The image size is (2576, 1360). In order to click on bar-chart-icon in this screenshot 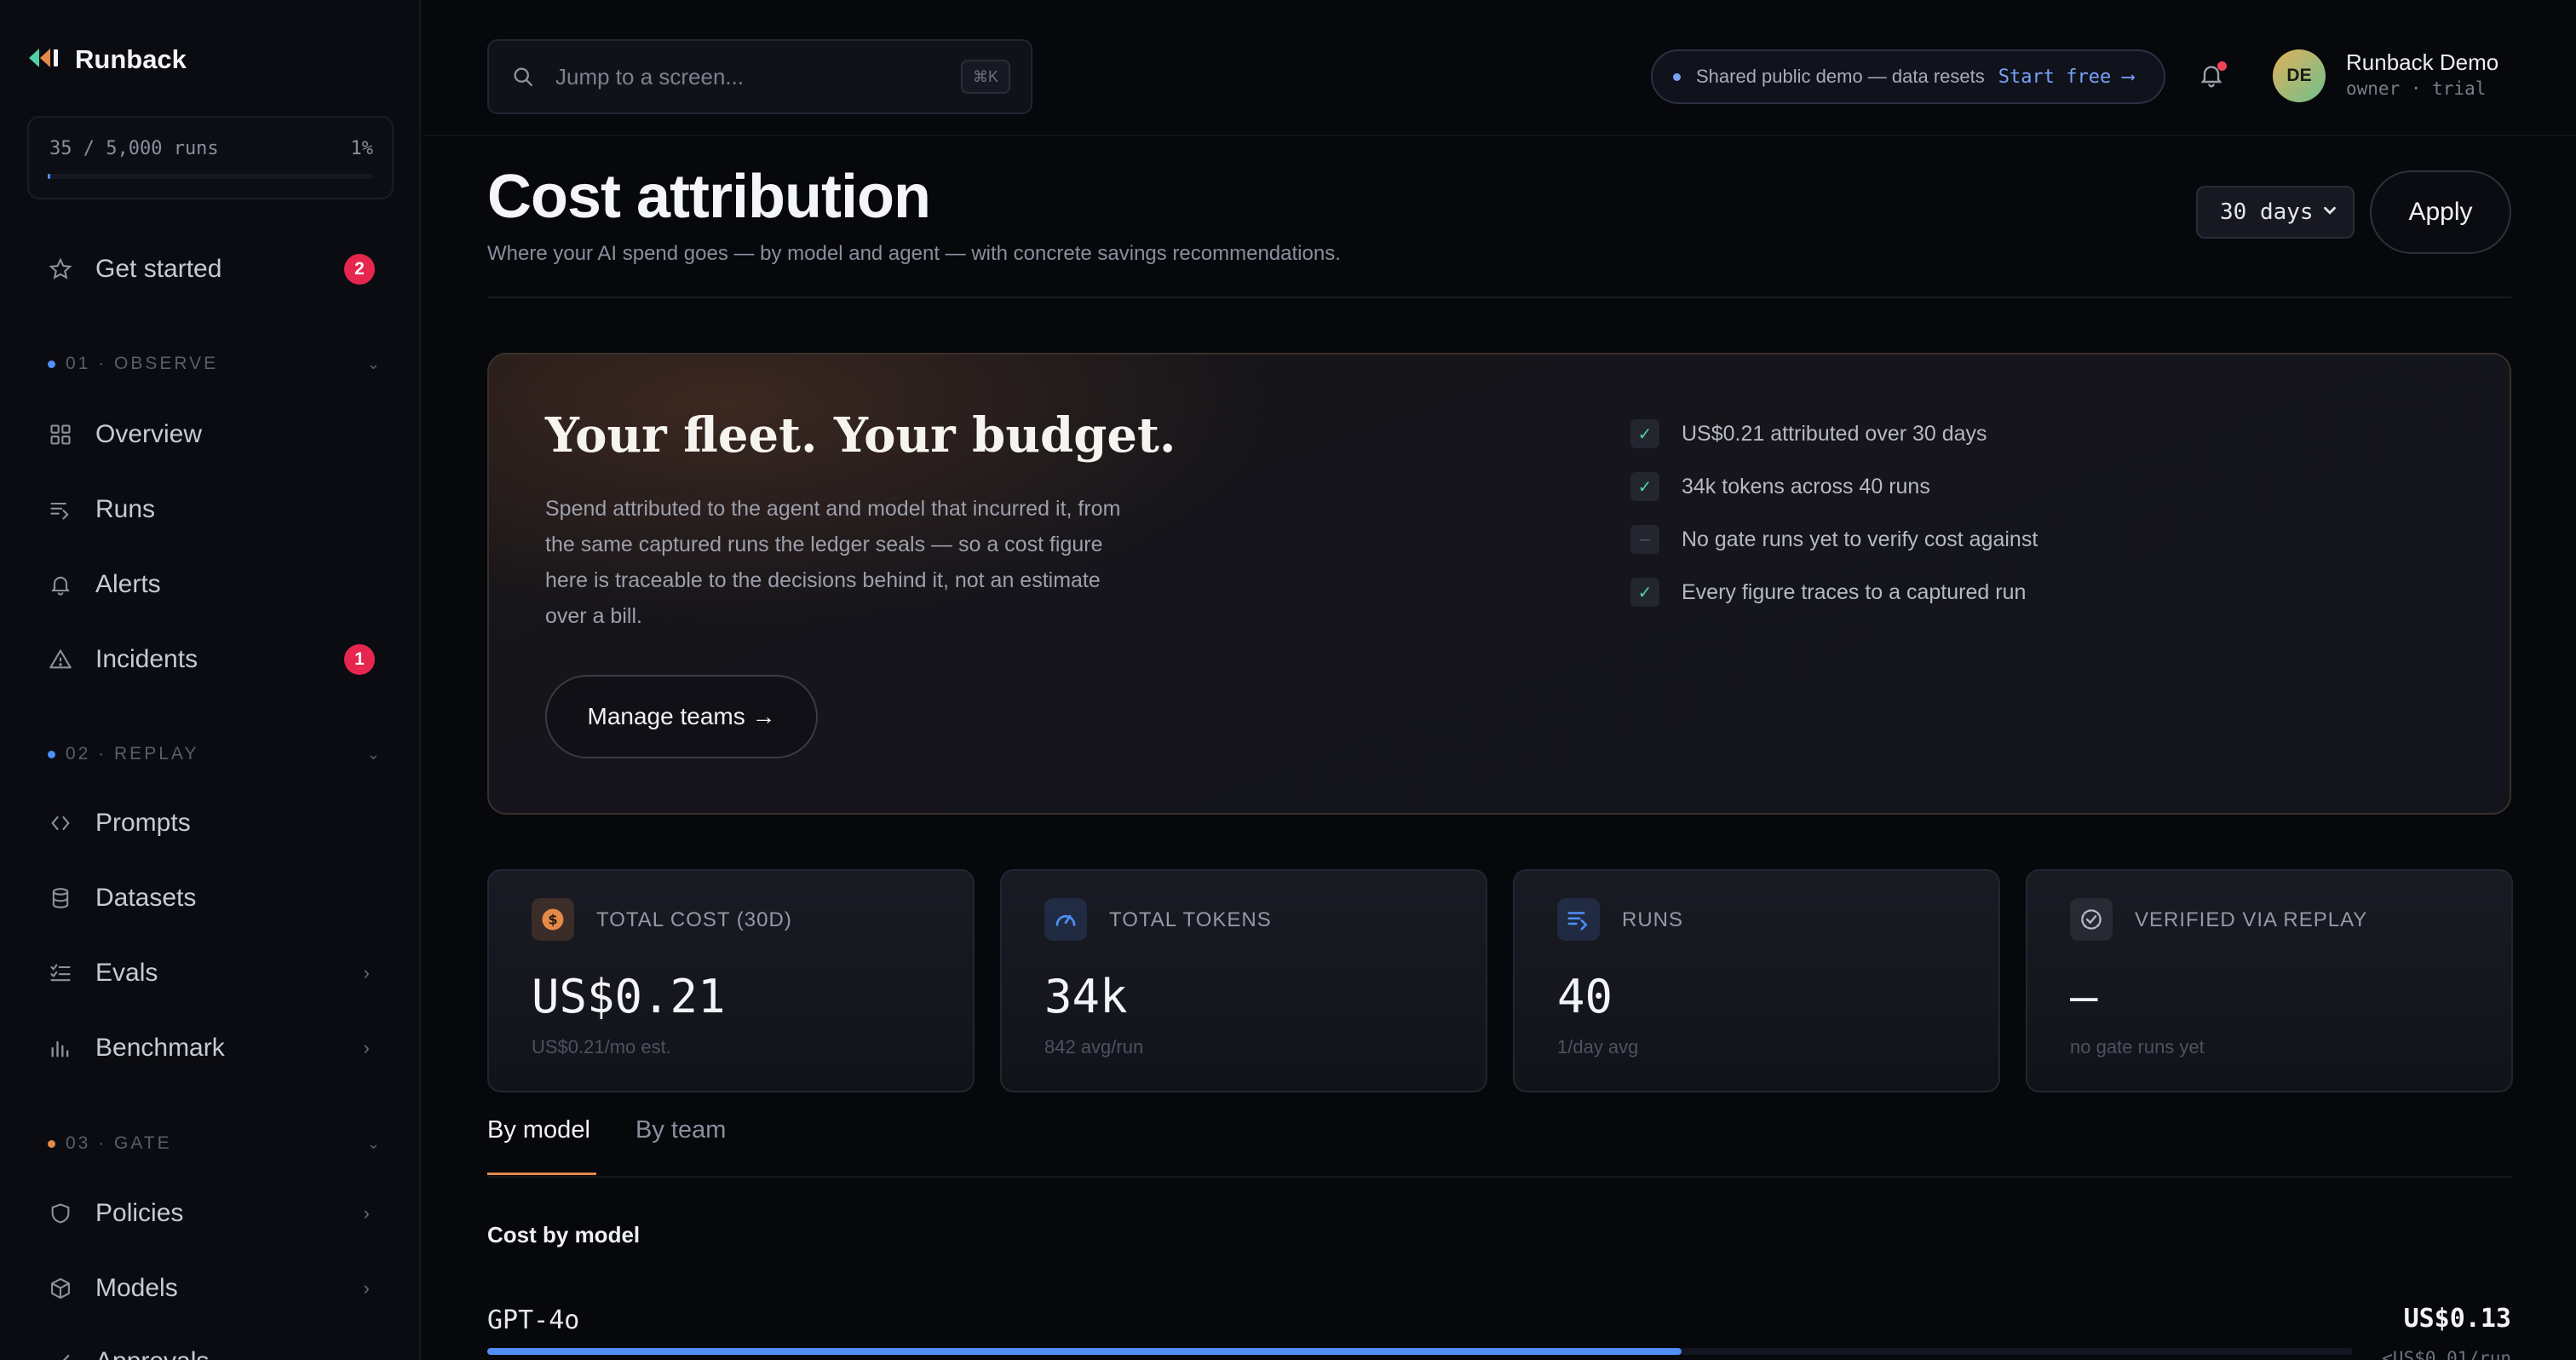, I will do `click(61, 1048)`.